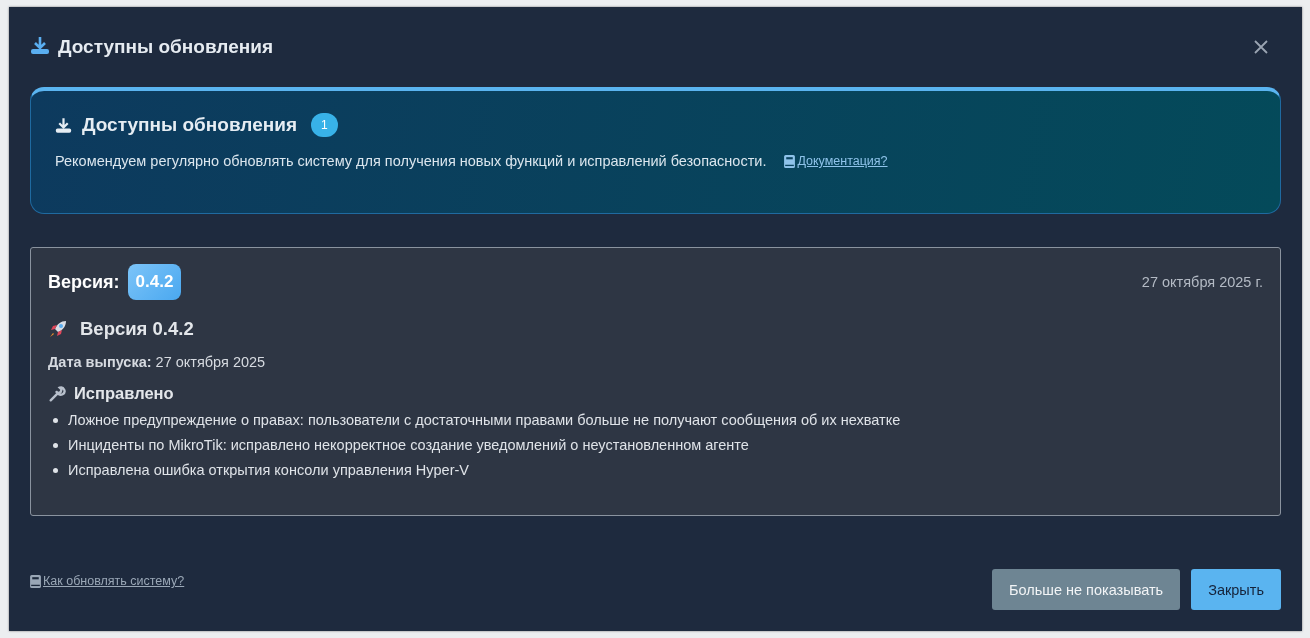 This screenshot has width=1310, height=638. I want to click on fix-item: Ложное предупреждение о правах: пользователи с достаточными правами больше не получают сообщения об их нехватке, so click(484, 420).